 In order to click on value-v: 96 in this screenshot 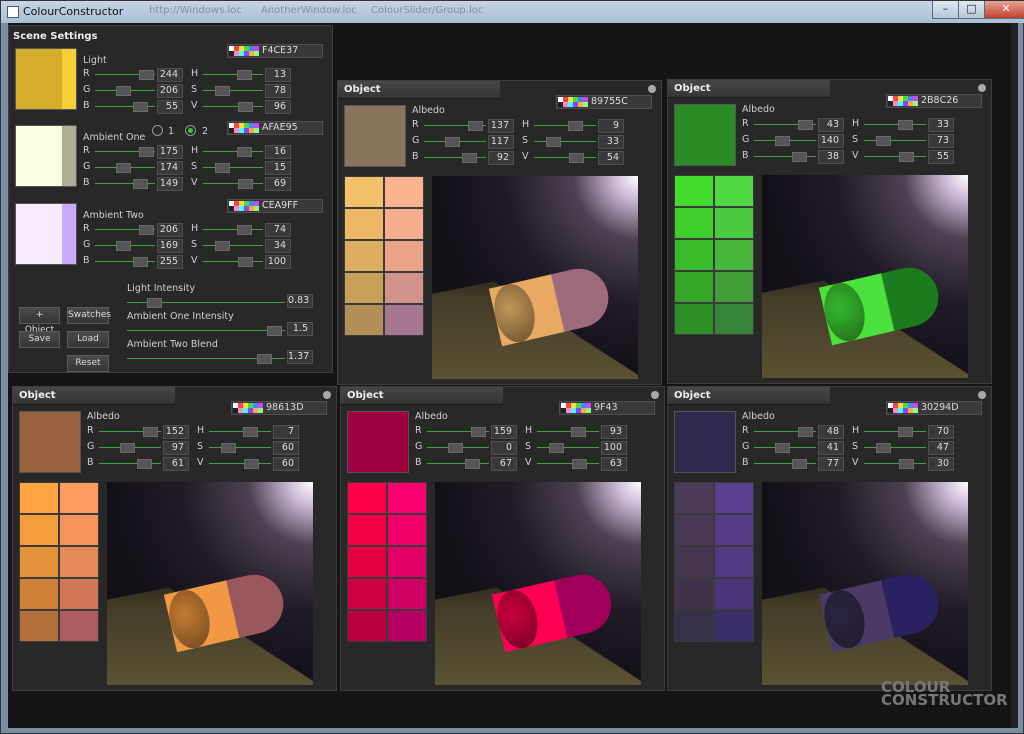, I will do `click(278, 107)`.